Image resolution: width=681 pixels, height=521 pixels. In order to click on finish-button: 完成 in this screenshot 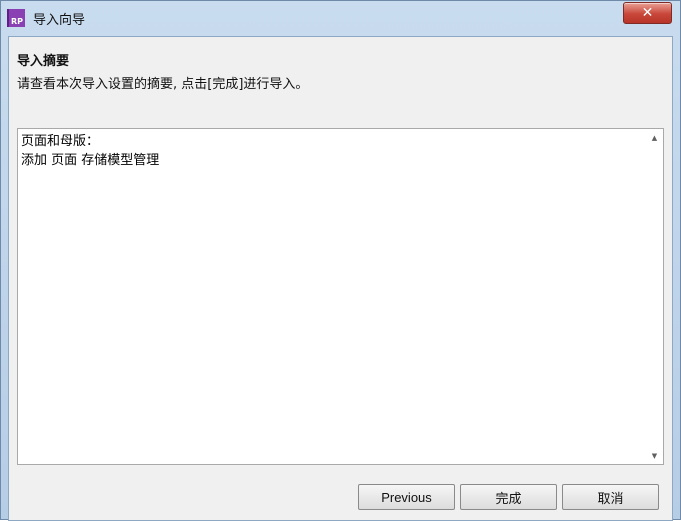, I will do `click(508, 497)`.